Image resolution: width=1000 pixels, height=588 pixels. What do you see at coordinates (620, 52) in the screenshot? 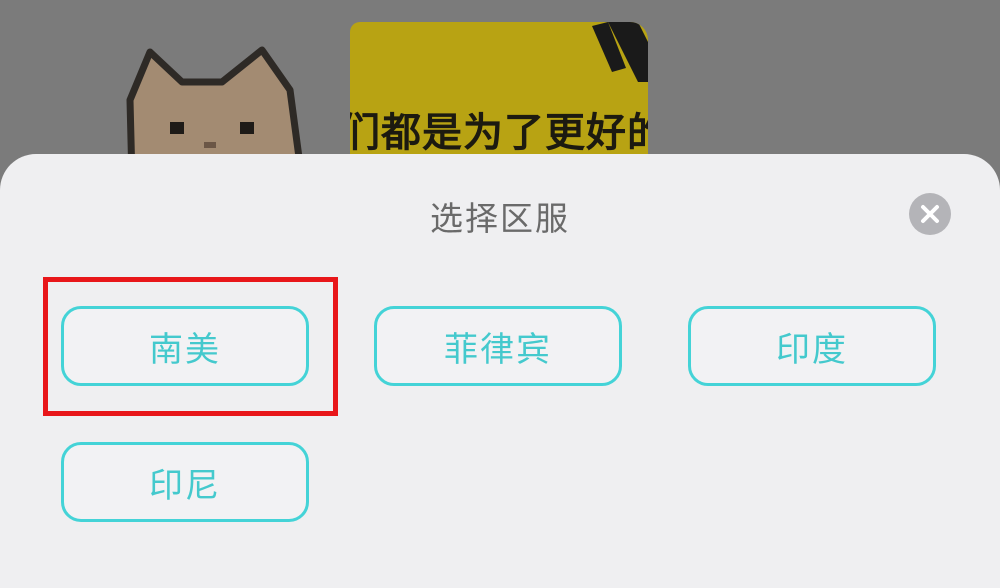
I see `poster-stripe-graphic` at bounding box center [620, 52].